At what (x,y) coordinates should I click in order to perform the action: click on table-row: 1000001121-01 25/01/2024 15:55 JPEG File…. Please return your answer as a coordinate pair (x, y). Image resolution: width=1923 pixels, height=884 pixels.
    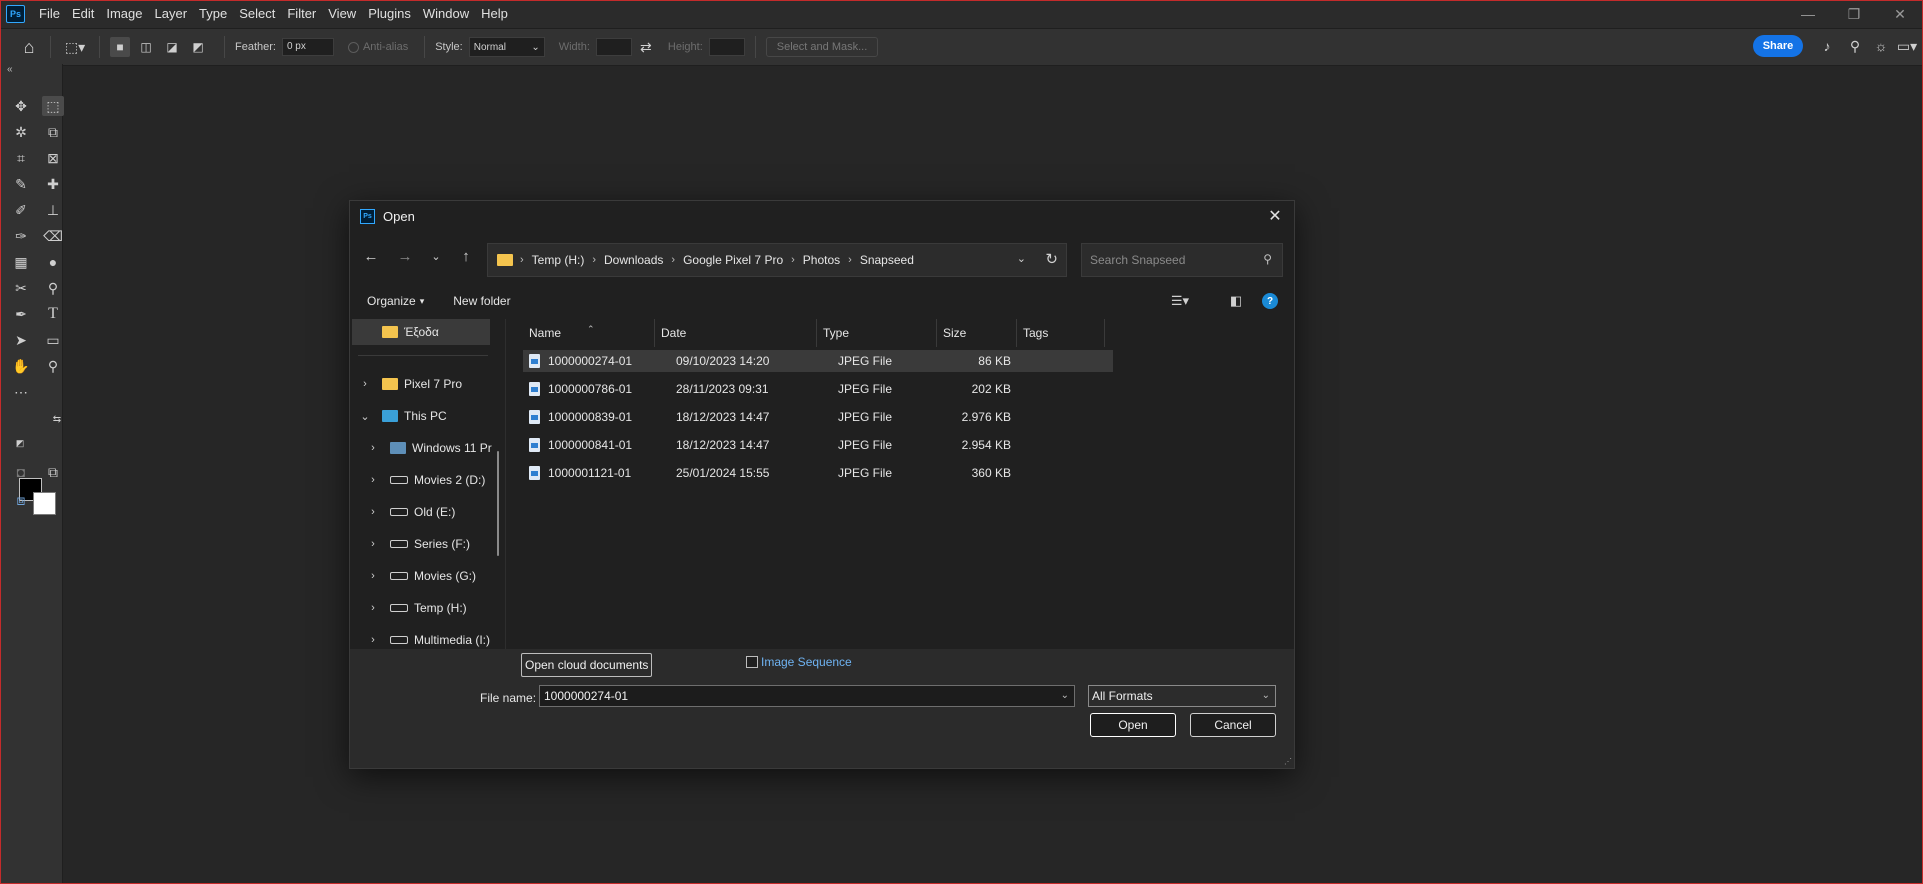
    Looking at the image, I should click on (818, 473).